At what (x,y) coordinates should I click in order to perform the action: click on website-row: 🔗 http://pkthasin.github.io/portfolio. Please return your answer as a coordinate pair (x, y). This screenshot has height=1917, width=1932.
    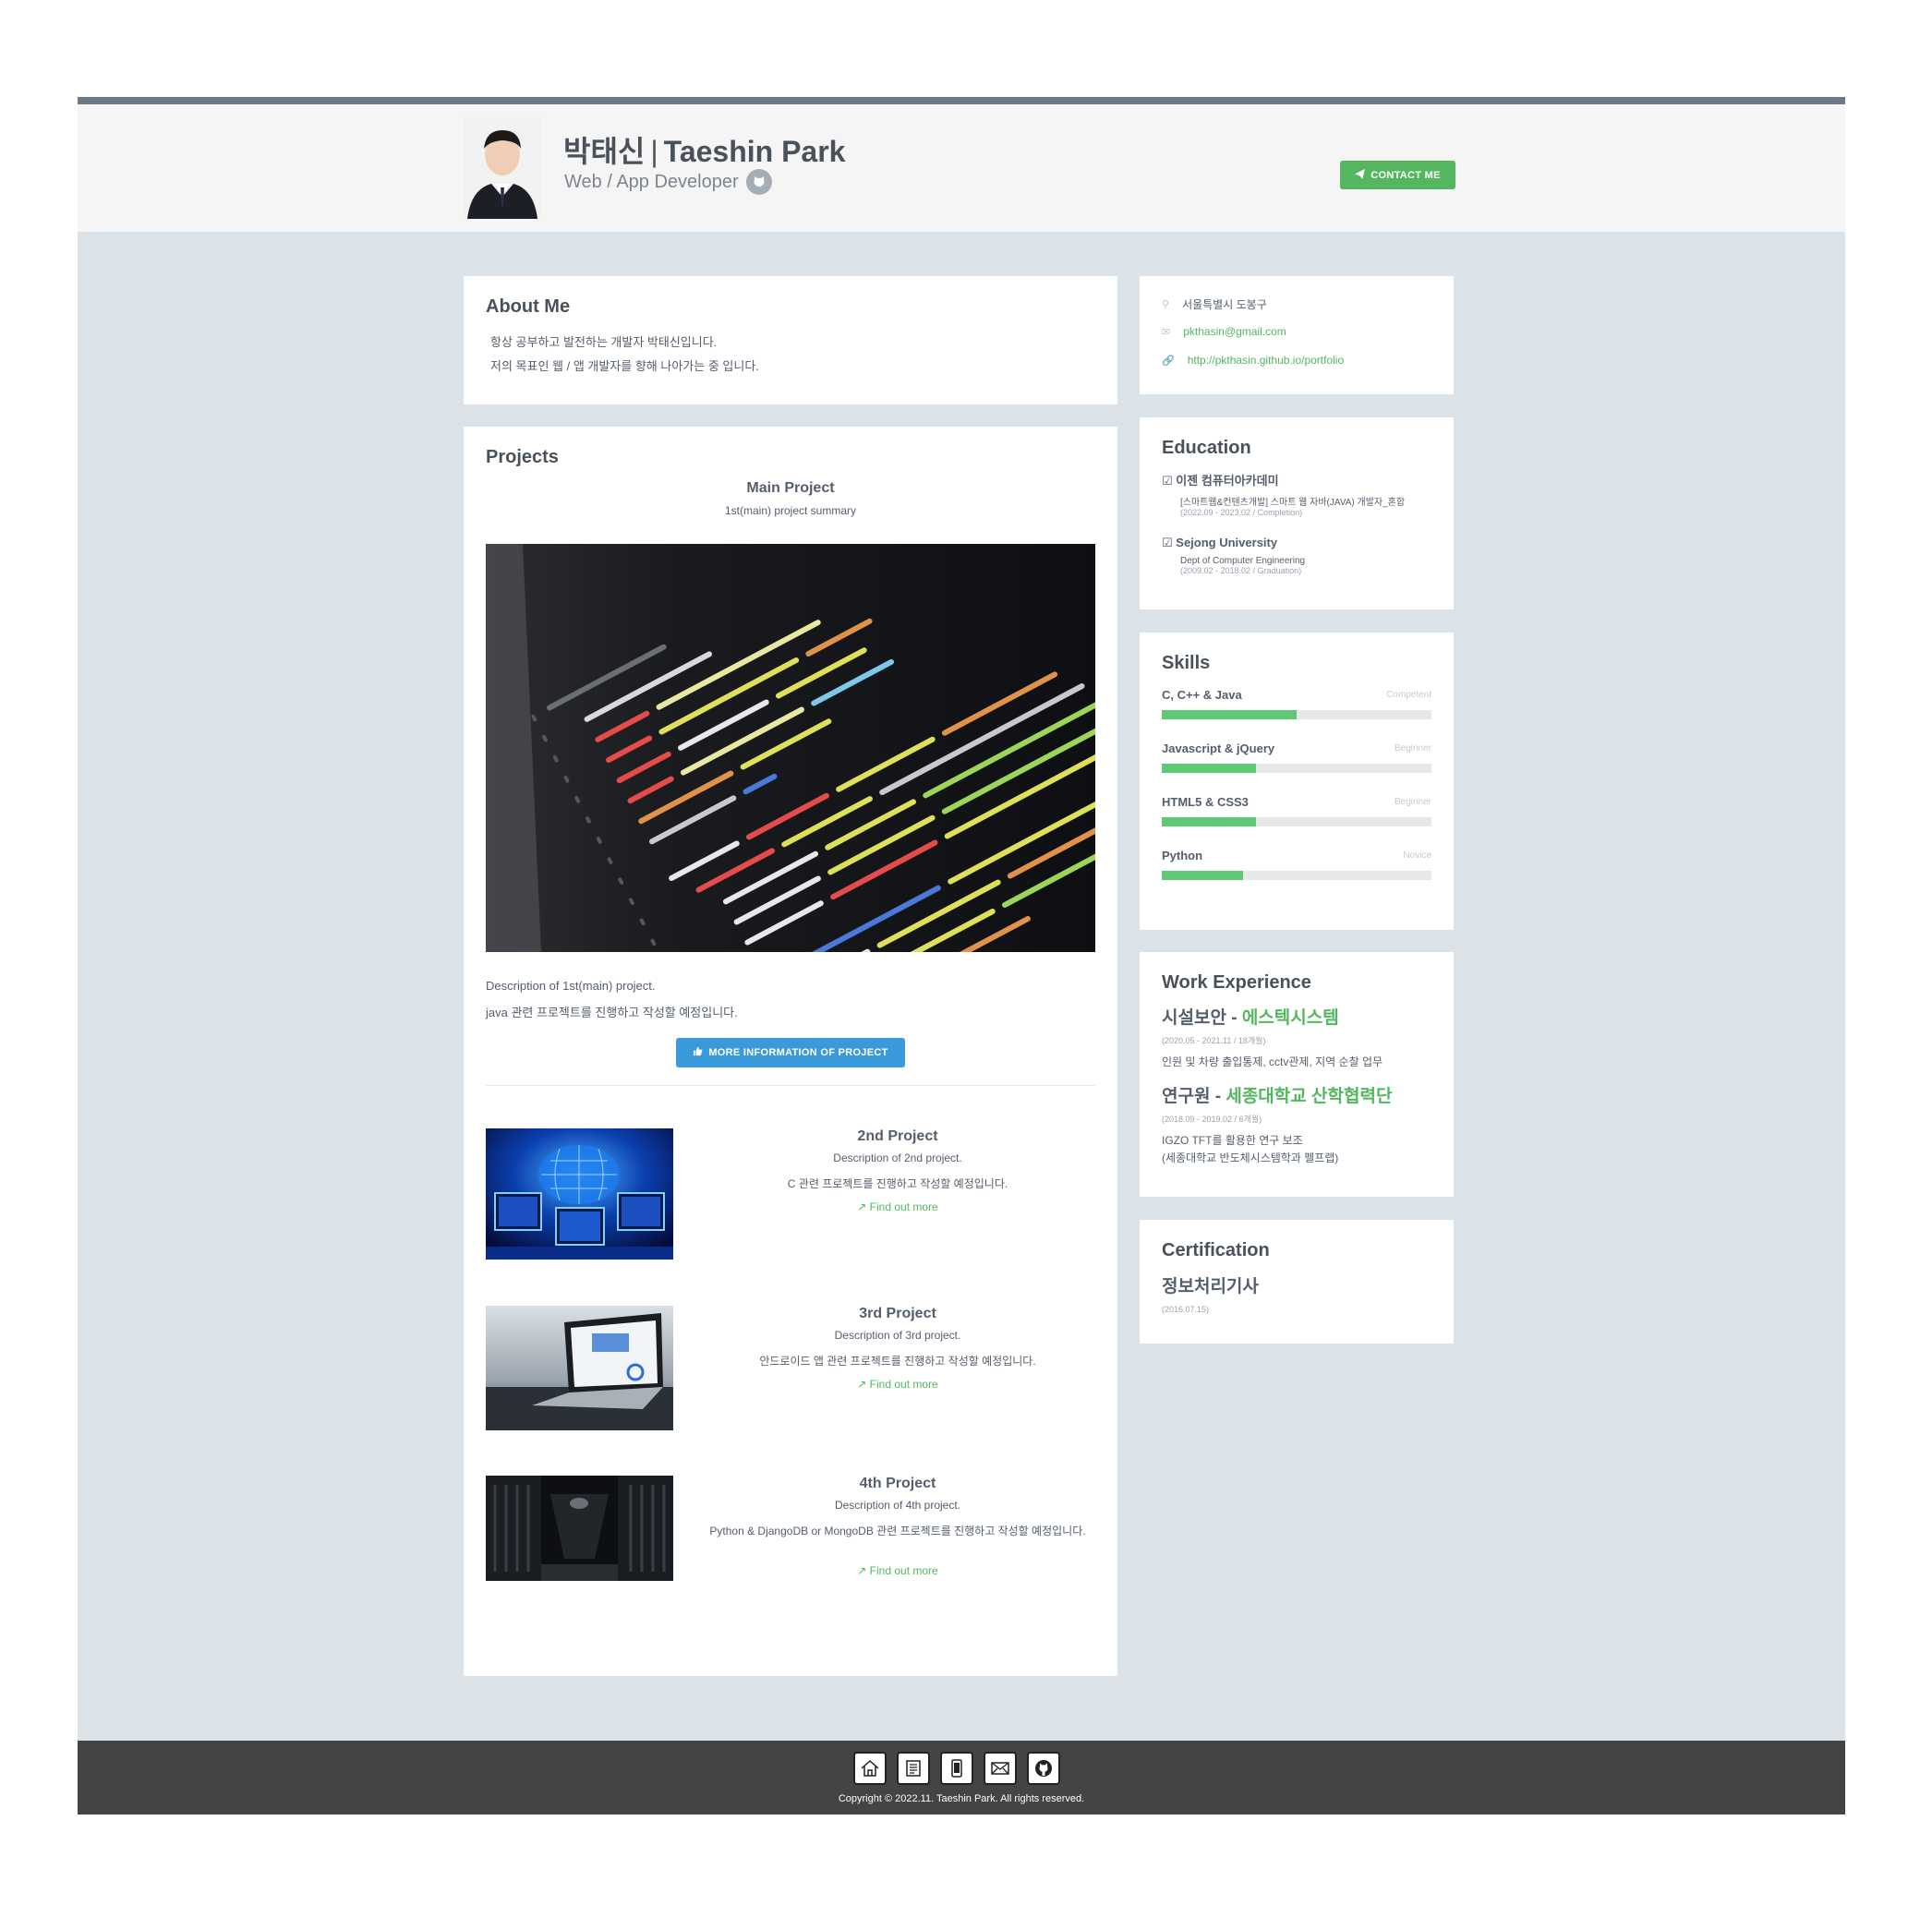
    Looking at the image, I should click on (1253, 360).